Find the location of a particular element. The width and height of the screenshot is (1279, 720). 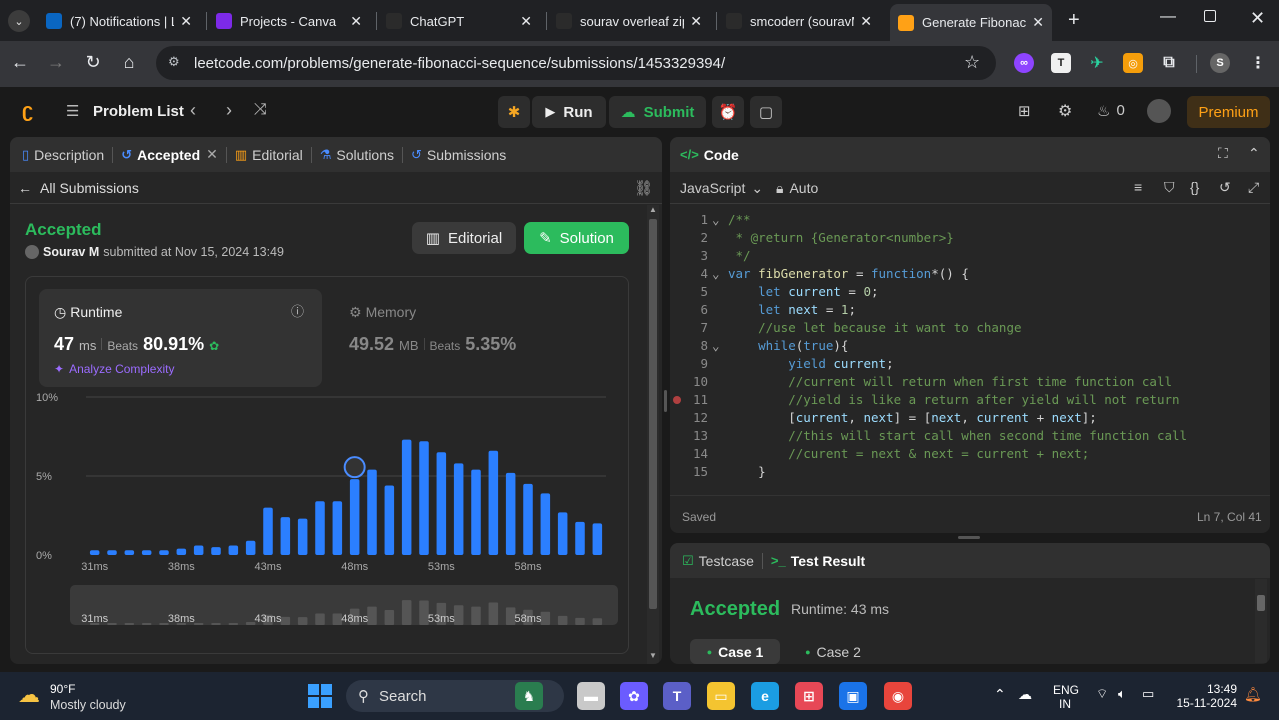

case-2-tab: ● Case 2 is located at coordinates (833, 651).